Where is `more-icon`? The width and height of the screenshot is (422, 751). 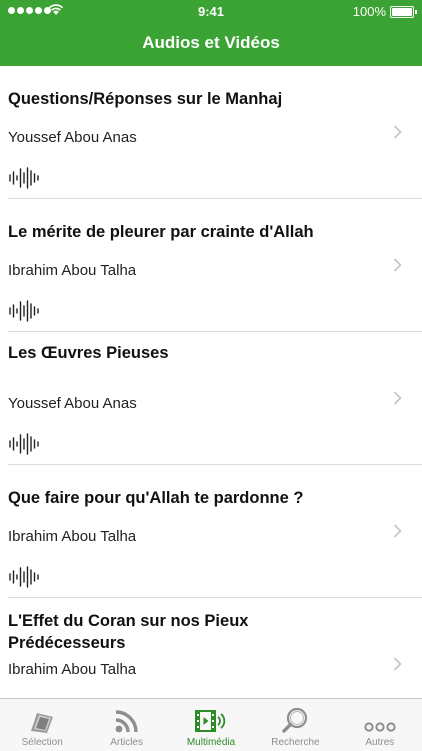 more-icon is located at coordinates (380, 727).